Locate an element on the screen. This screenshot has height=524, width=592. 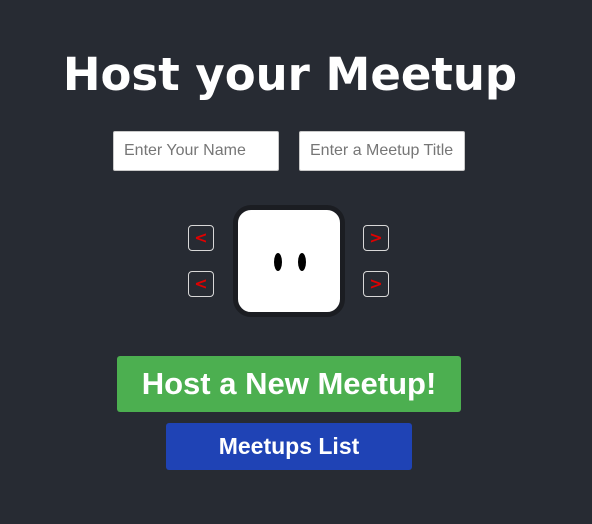
avatar-preview is located at coordinates (289, 261).